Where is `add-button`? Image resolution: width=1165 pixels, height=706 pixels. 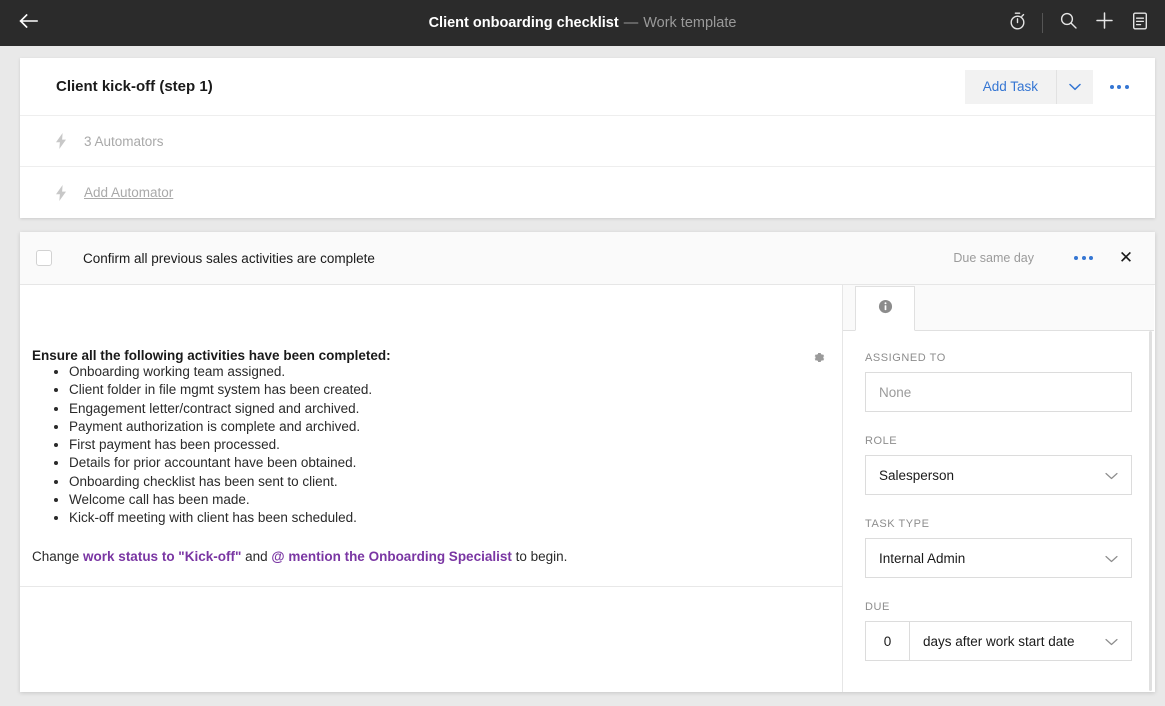 add-button is located at coordinates (1104, 23).